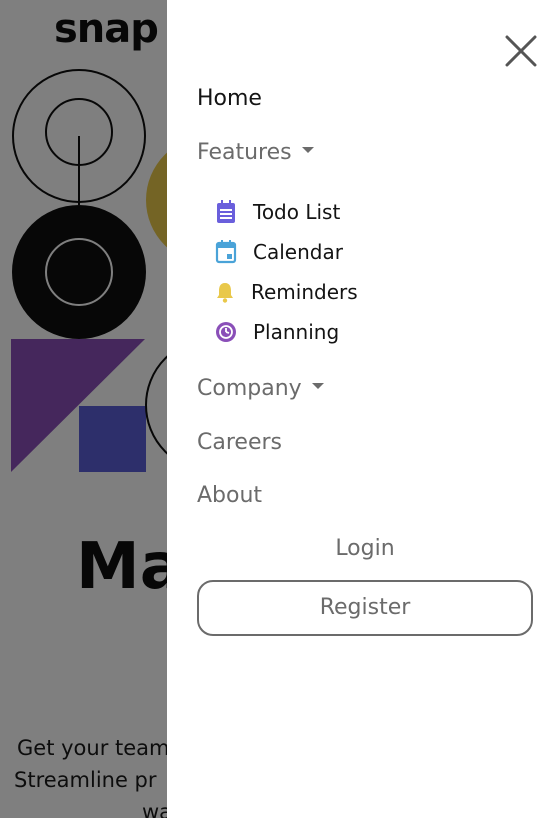  Describe the element at coordinates (304, 292) in the screenshot. I see `submenu-item-label: Reminders` at that location.